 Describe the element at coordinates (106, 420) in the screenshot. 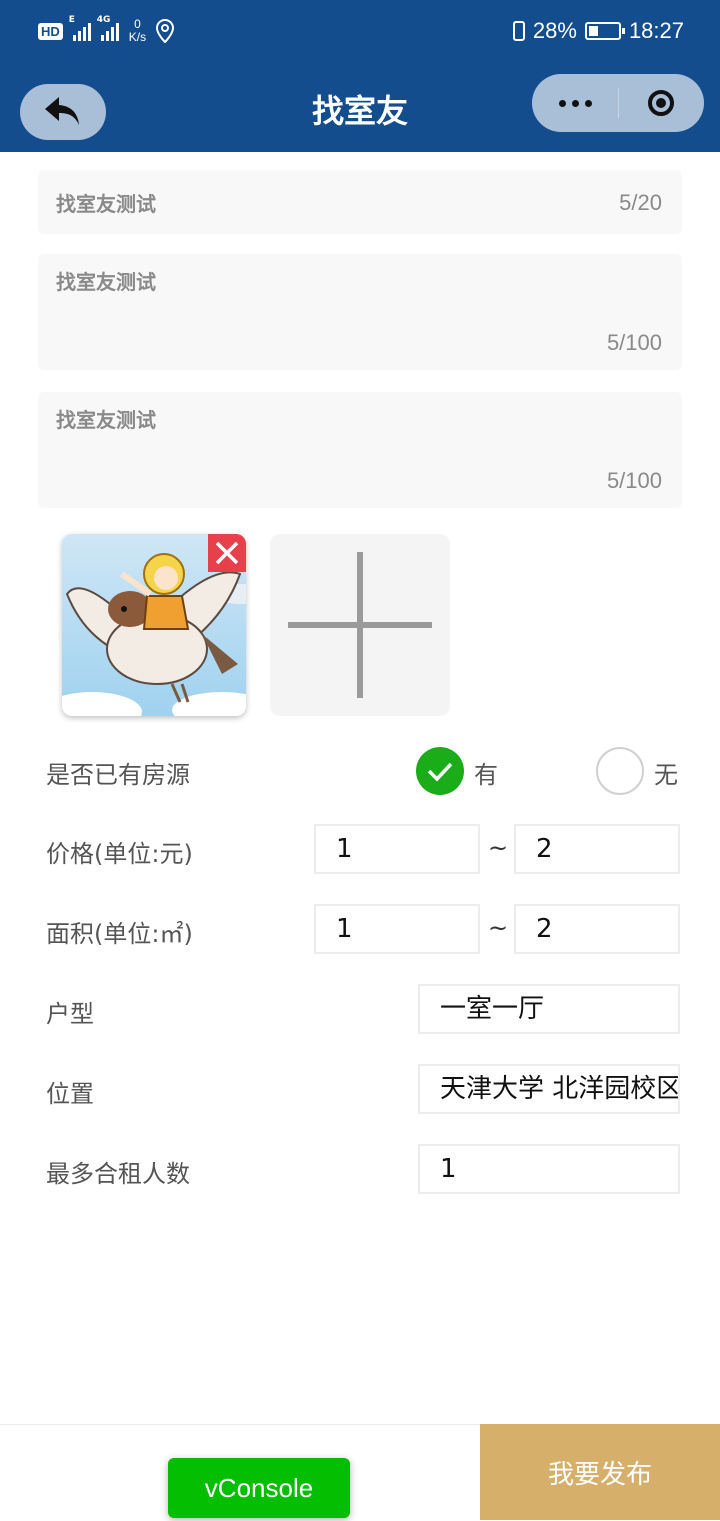

I see `requirement-value: 找室友测试` at that location.